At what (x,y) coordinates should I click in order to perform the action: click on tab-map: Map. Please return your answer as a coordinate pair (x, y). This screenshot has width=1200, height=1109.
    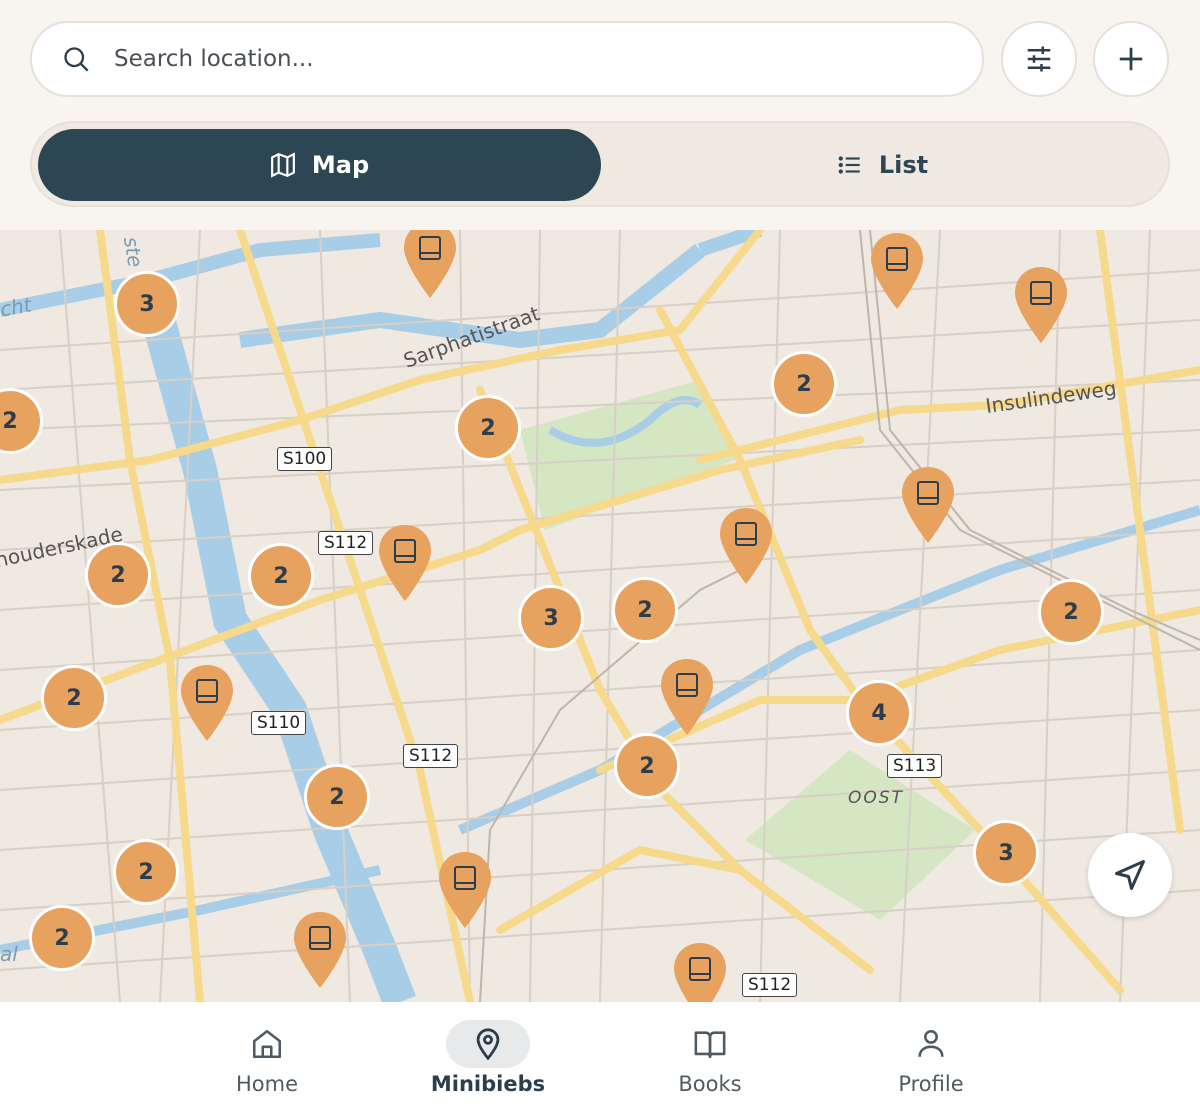
    Looking at the image, I should click on (319, 165).